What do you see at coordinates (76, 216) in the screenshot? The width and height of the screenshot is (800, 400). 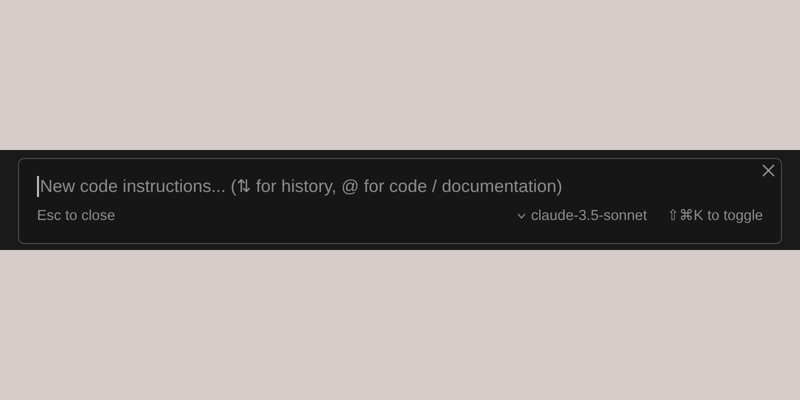 I see `close-hint: Esc to close` at bounding box center [76, 216].